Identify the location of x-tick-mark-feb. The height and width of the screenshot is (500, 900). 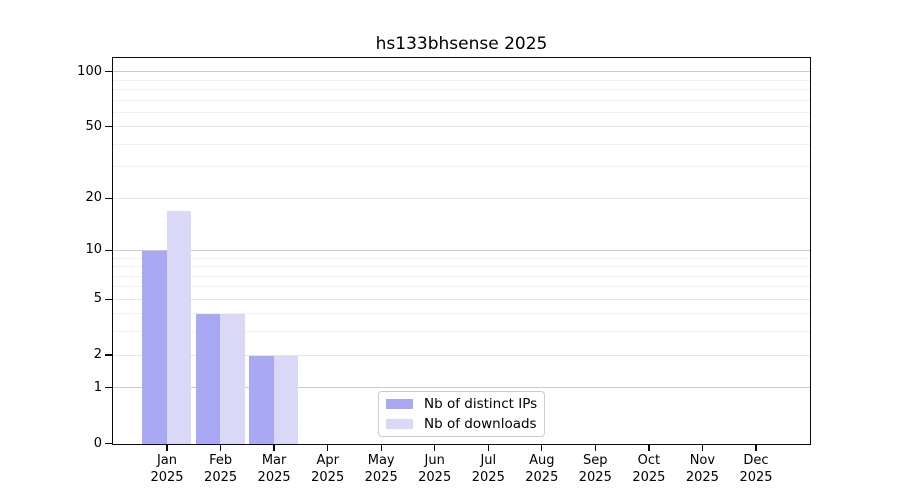
(220, 448).